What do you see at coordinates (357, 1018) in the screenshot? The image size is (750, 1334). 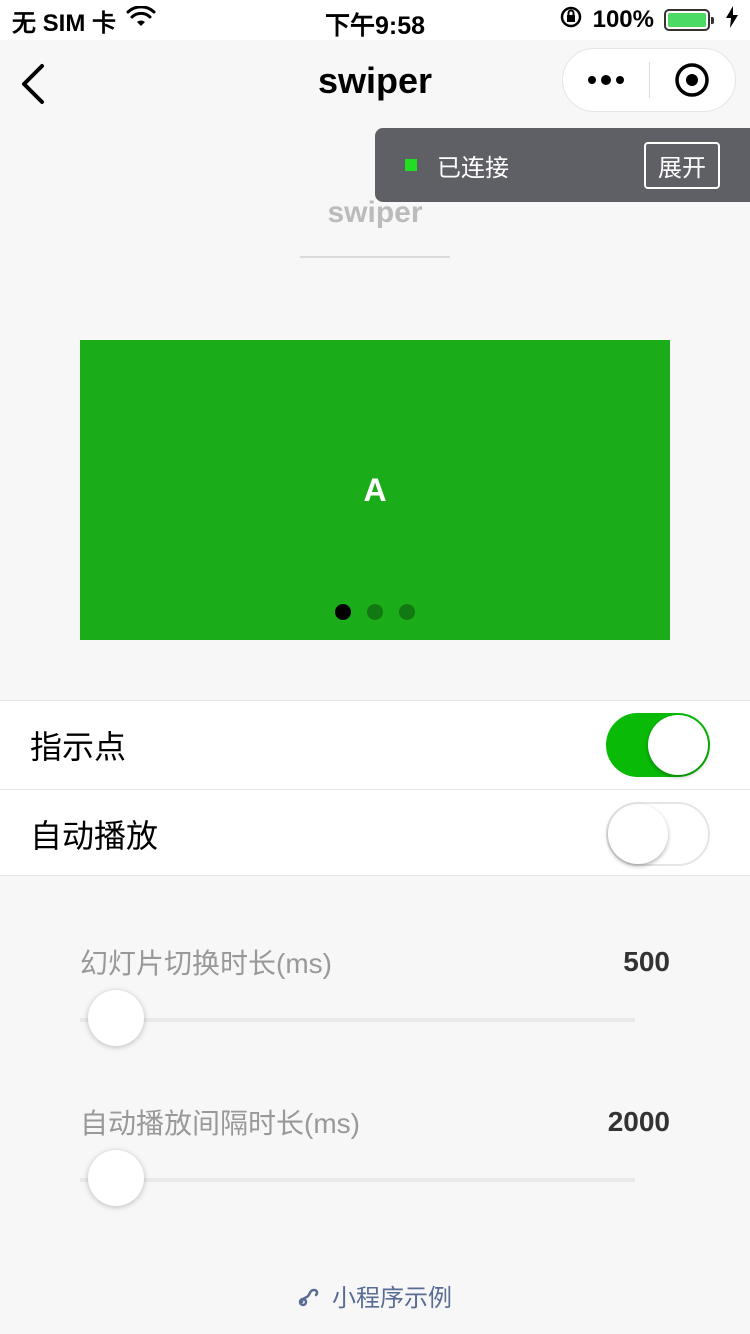 I see `duration-slider` at bounding box center [357, 1018].